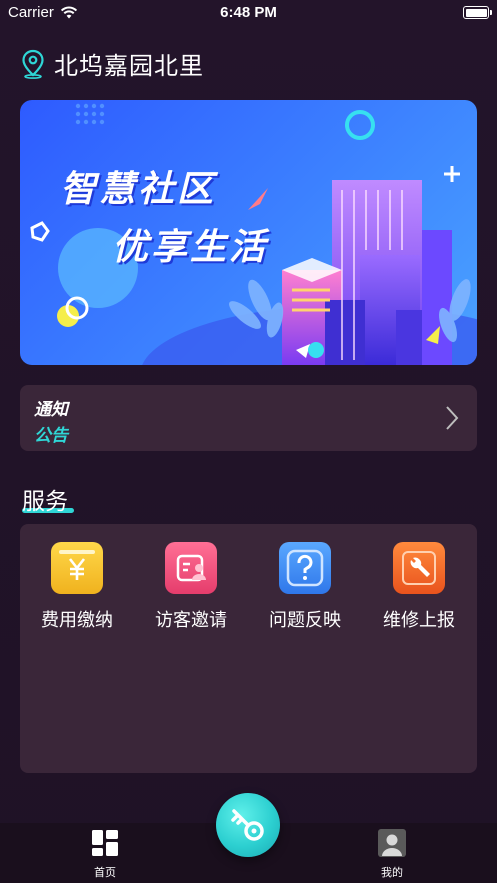 This screenshot has height=883, width=497. I want to click on service-label: 问题反映, so click(305, 620).